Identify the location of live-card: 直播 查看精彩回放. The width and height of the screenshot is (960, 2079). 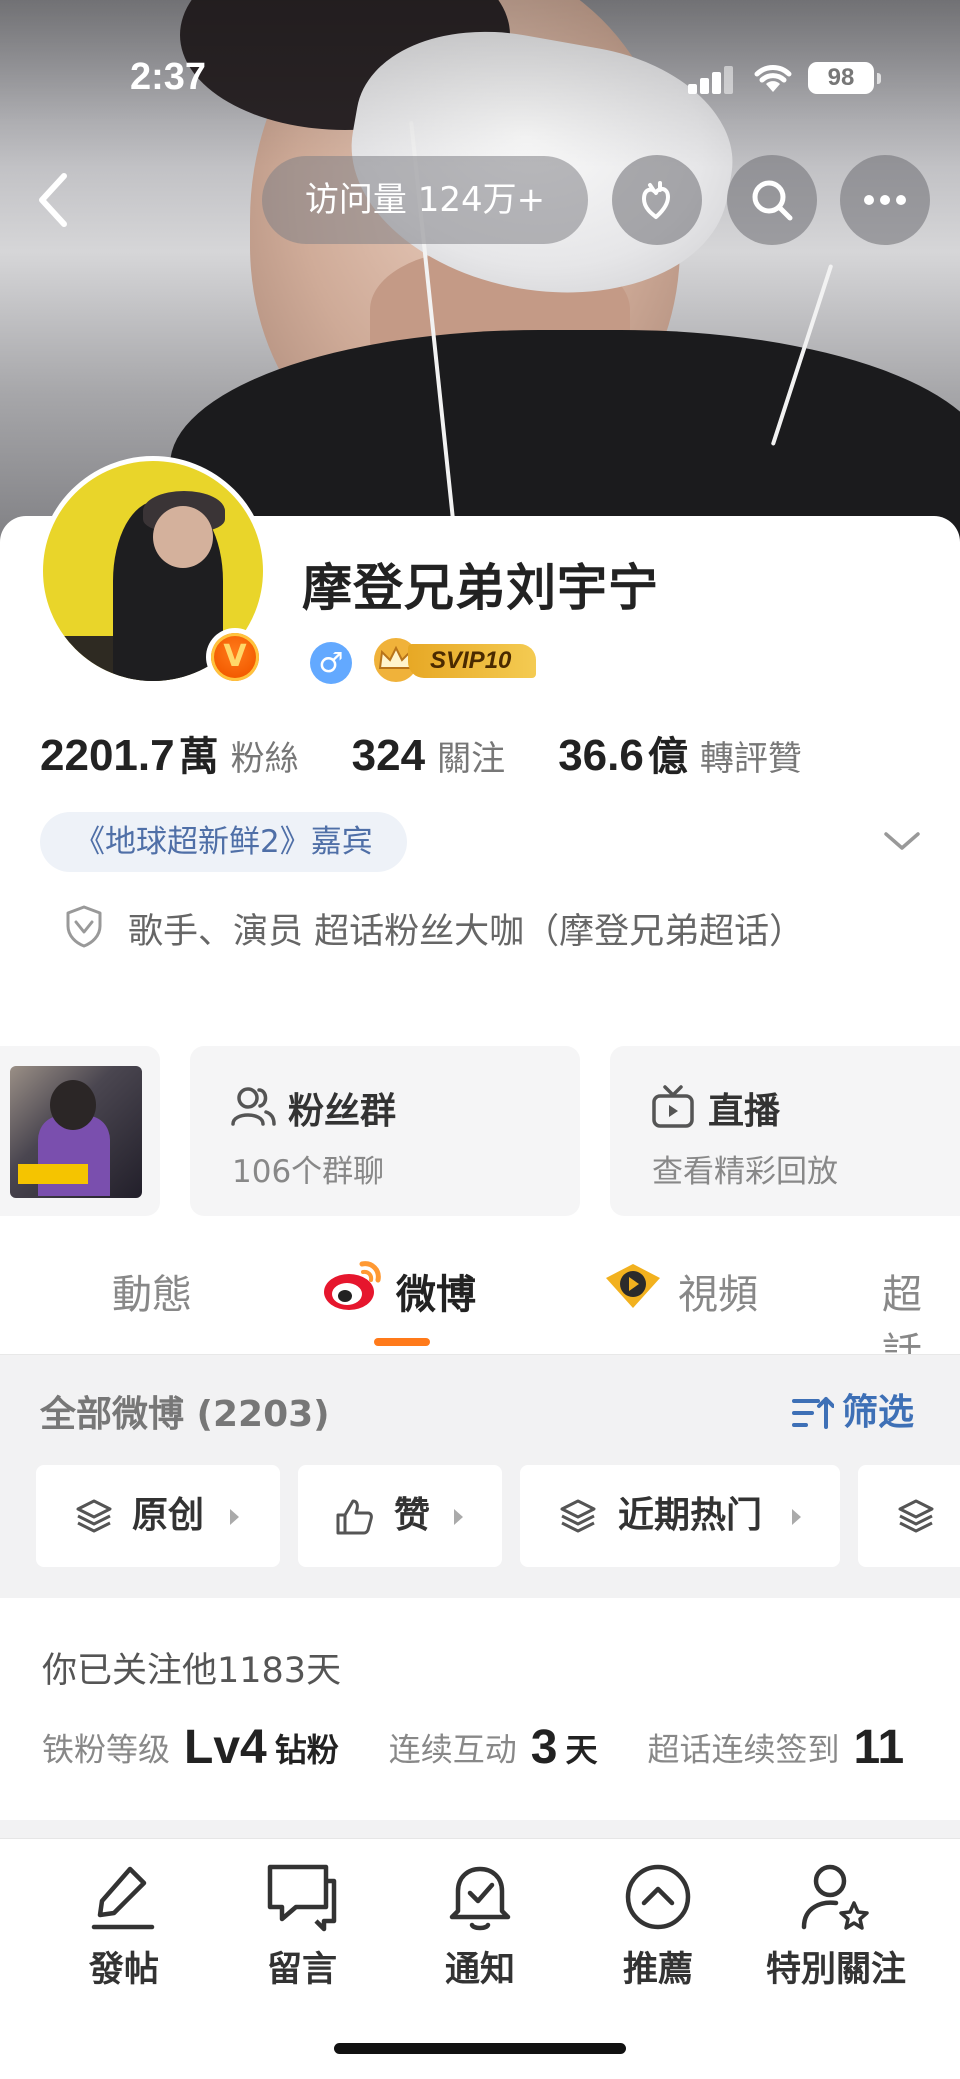
(785, 1131).